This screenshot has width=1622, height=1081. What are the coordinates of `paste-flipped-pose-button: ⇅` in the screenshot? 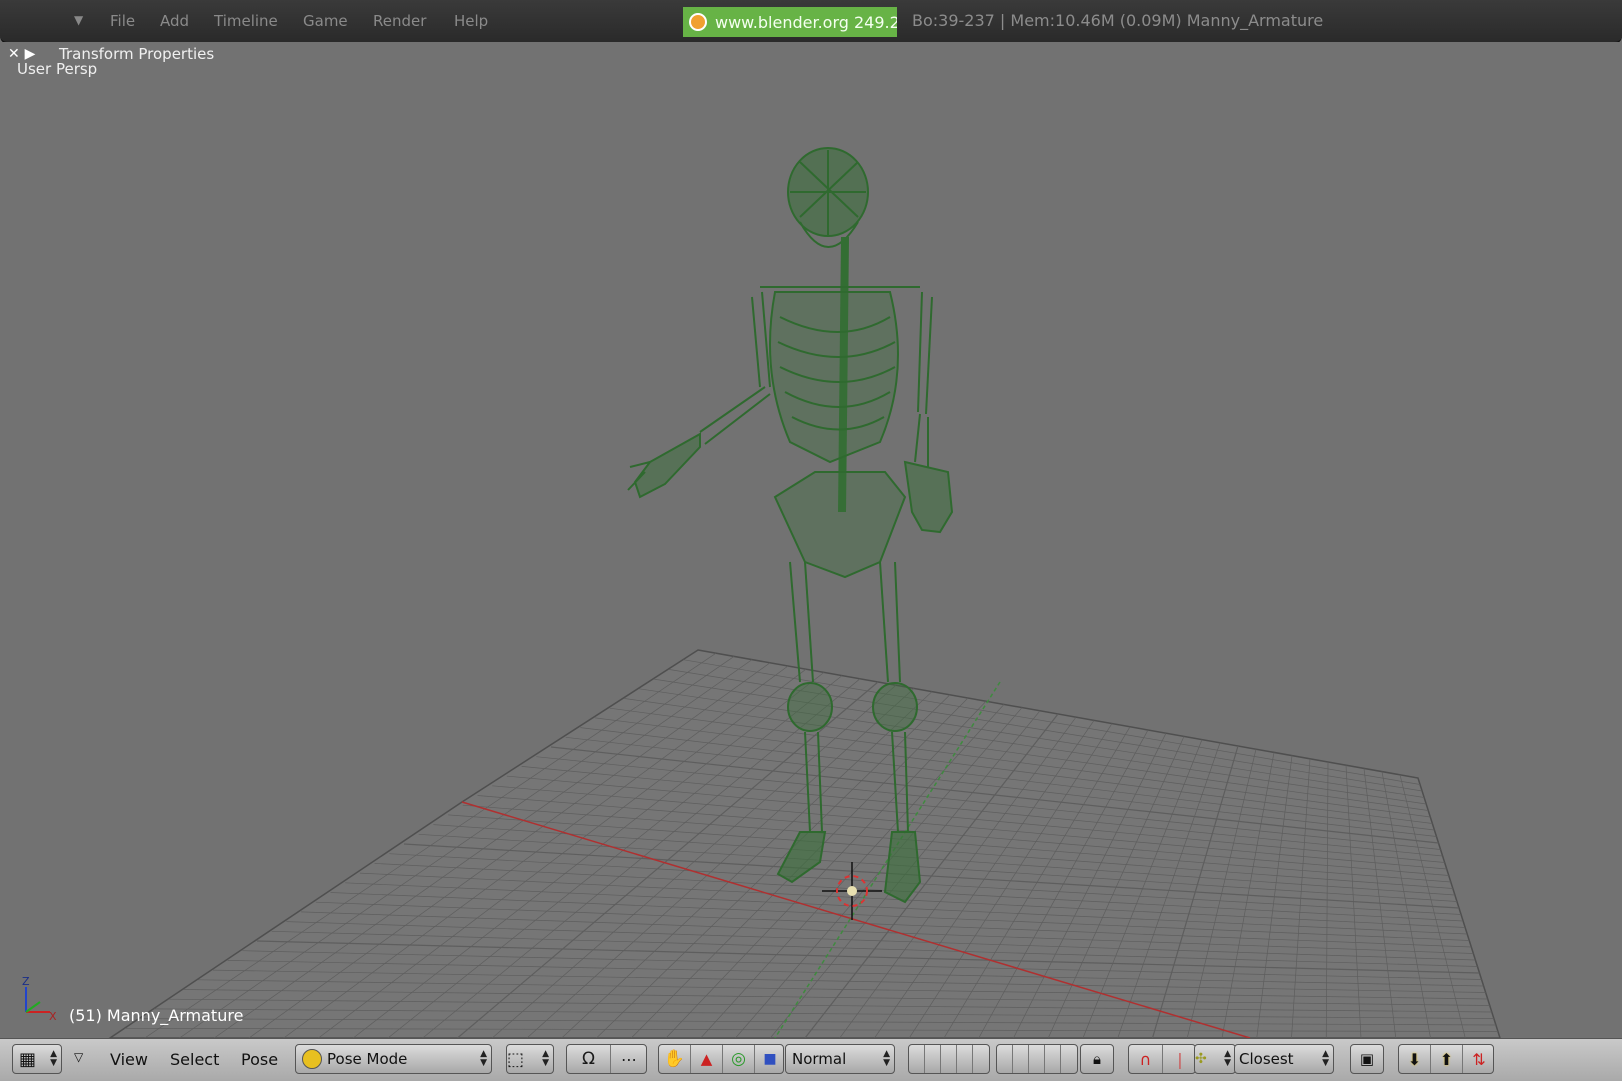 It's located at (1479, 1059).